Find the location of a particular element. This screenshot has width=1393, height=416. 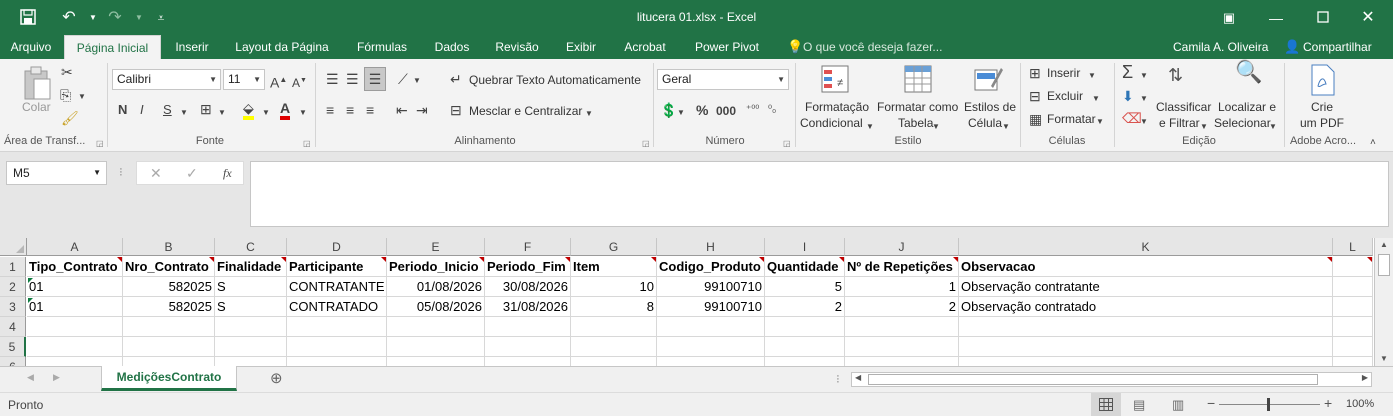

delete-cells-button: Excluir is located at coordinates (1065, 96).